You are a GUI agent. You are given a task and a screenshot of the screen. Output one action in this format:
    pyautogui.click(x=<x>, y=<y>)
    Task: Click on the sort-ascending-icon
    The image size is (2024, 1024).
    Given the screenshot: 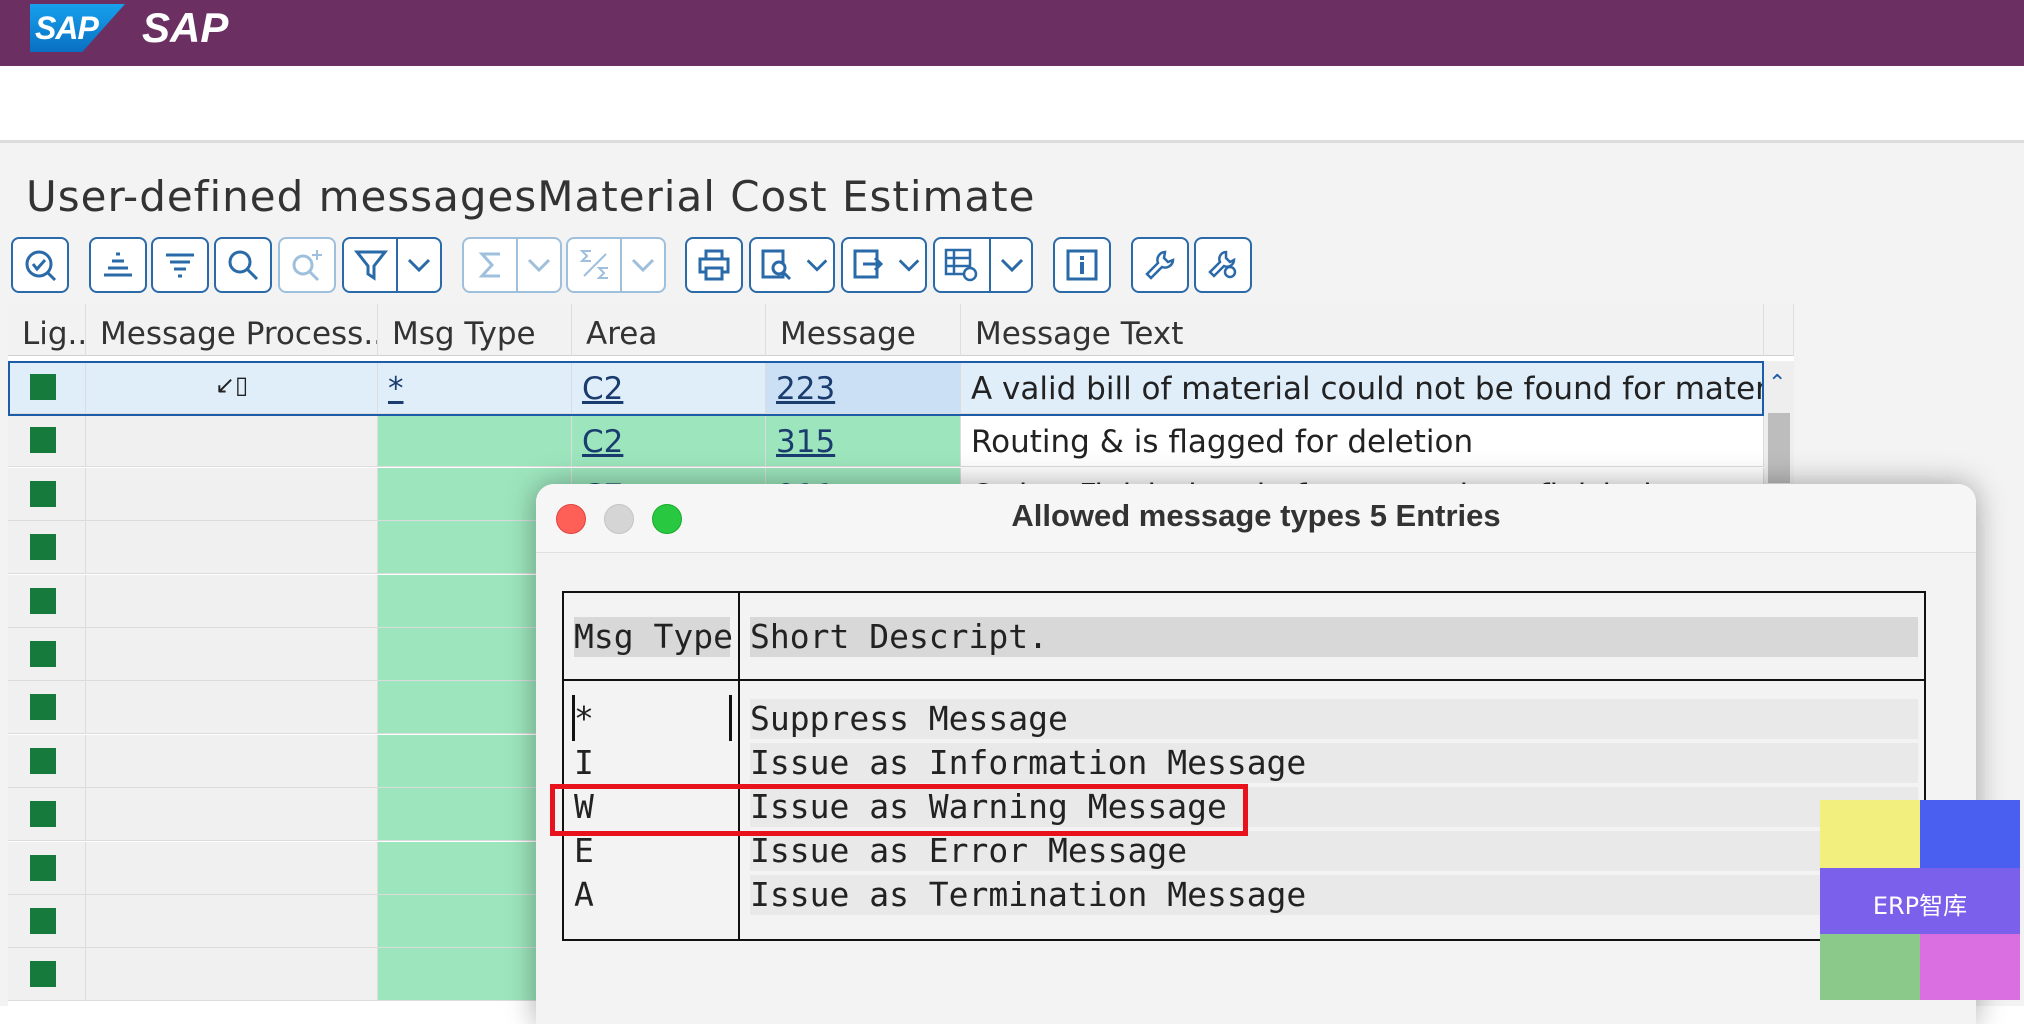 What is the action you would take?
    pyautogui.click(x=118, y=264)
    